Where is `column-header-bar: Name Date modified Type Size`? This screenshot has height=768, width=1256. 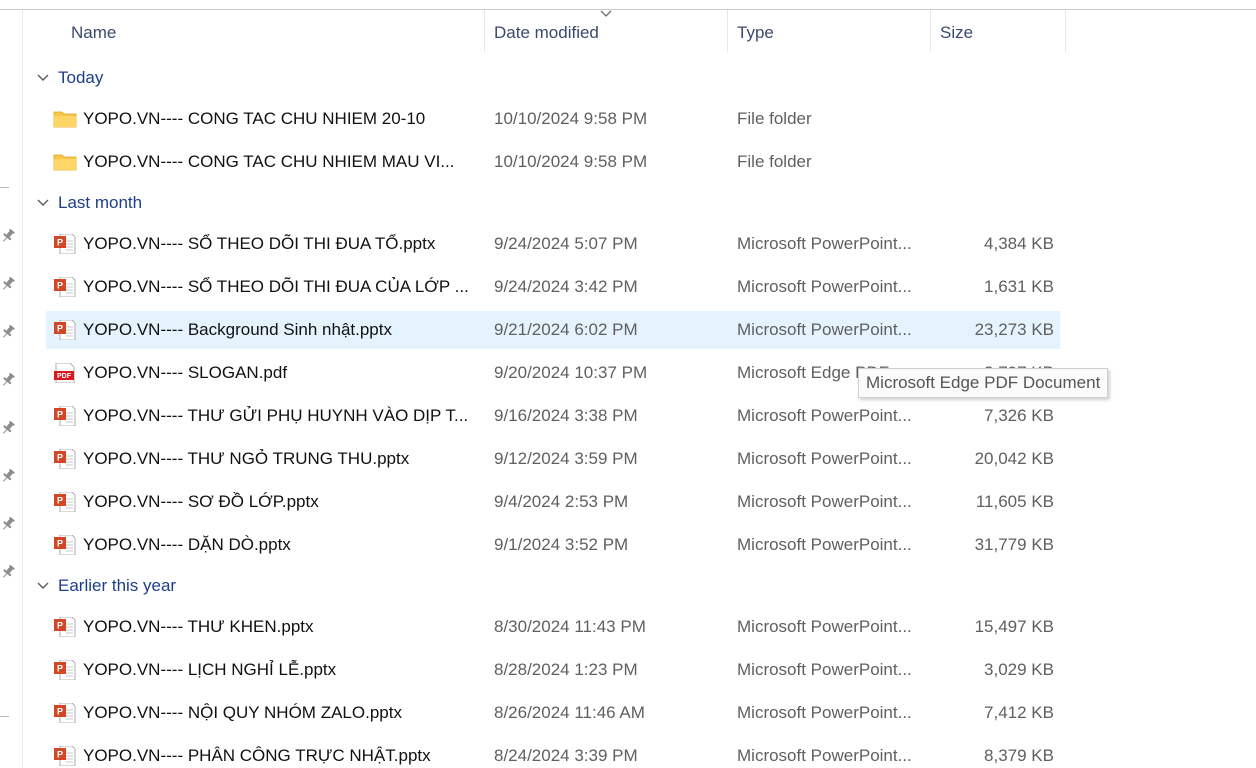 column-header-bar: Name Date modified Type Size is located at coordinates (640, 33).